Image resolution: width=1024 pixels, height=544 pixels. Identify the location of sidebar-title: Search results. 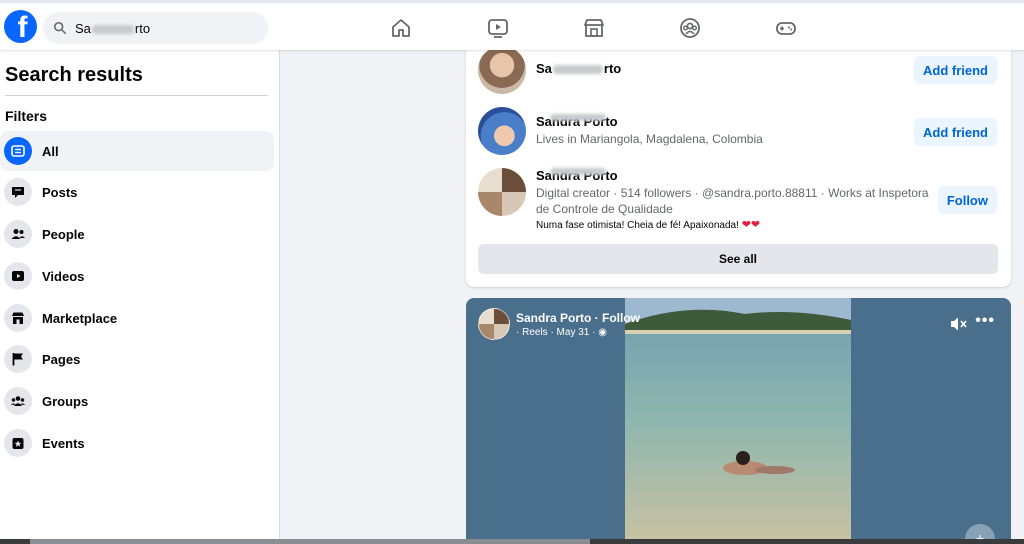
(74, 75).